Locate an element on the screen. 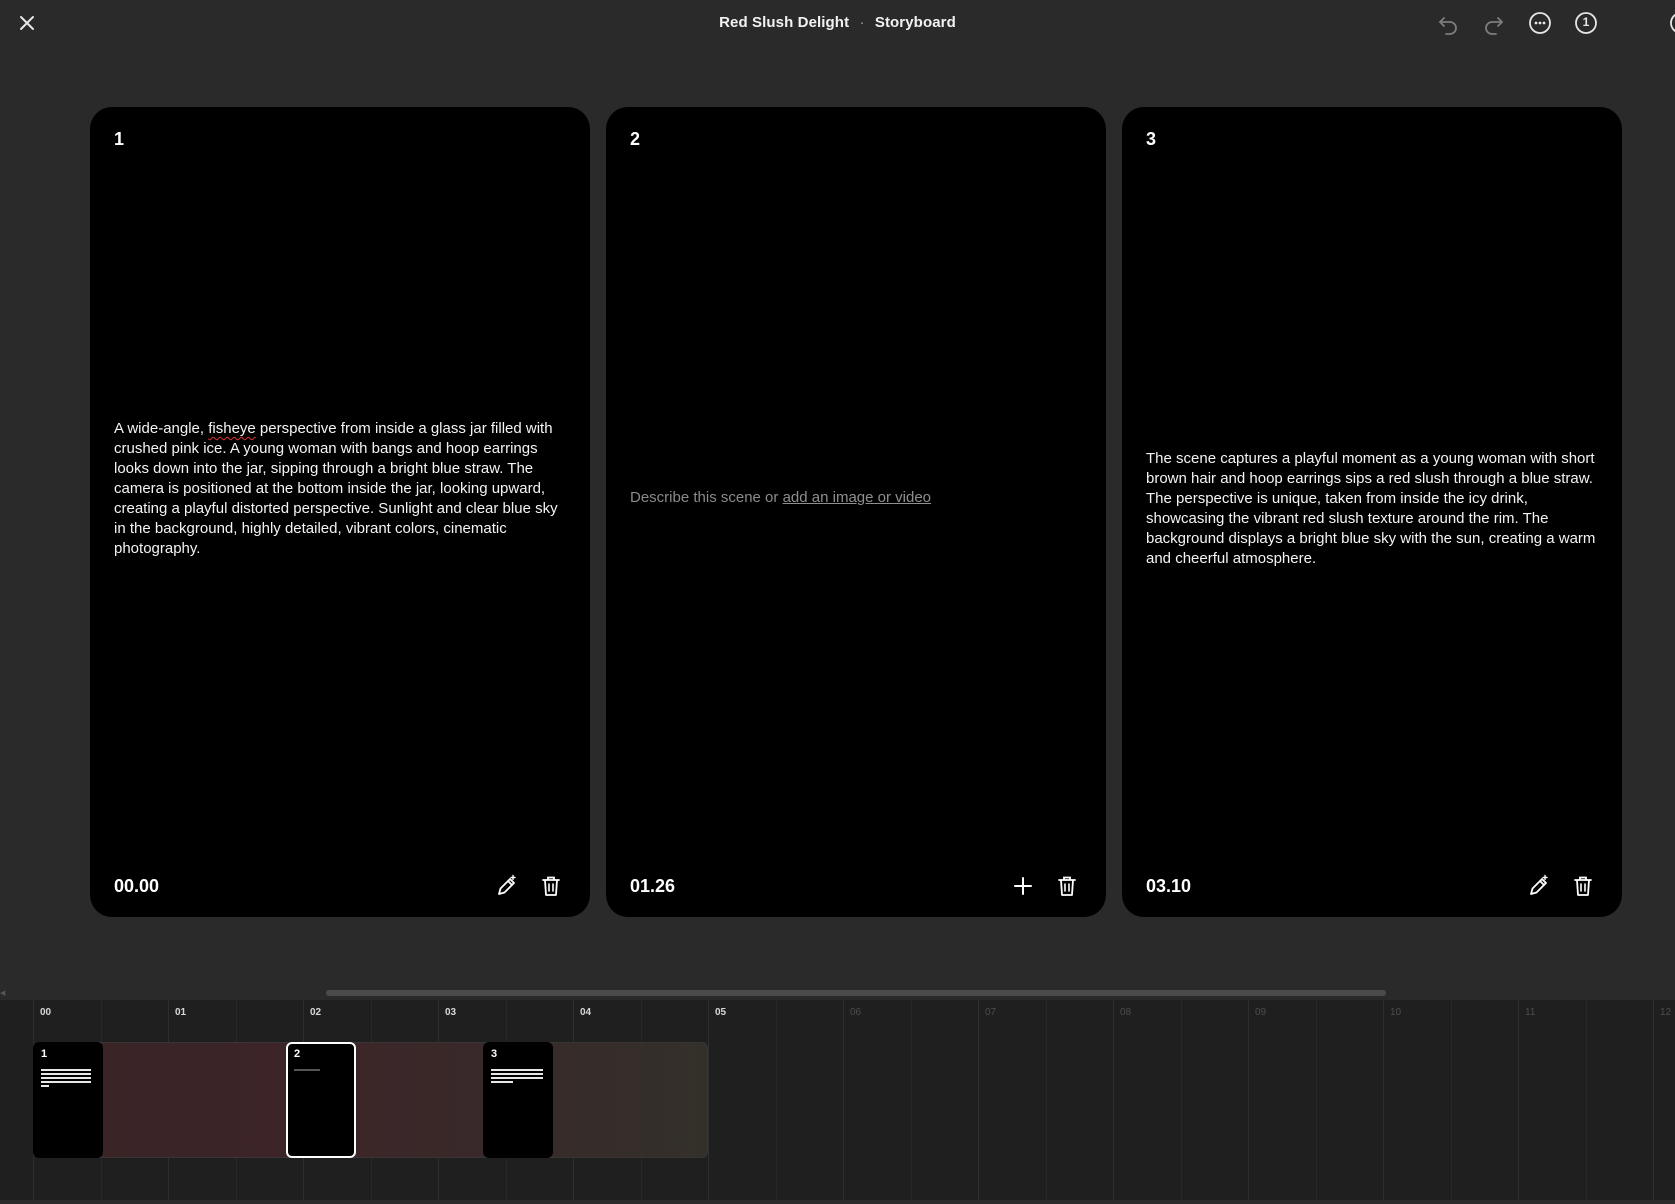 This screenshot has width=1675, height=1204. misspelled-word: fisheye is located at coordinates (232, 428).